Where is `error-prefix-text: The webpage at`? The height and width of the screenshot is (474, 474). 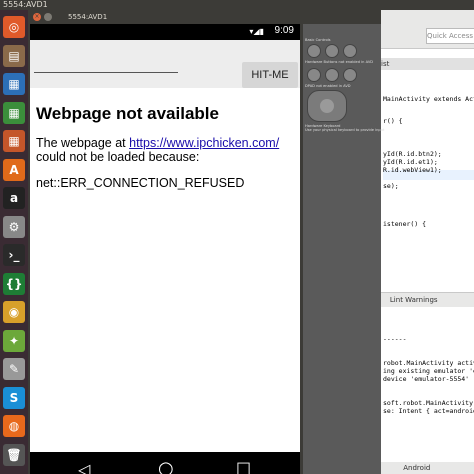
error-prefix-text: The webpage at is located at coordinates (83, 143).